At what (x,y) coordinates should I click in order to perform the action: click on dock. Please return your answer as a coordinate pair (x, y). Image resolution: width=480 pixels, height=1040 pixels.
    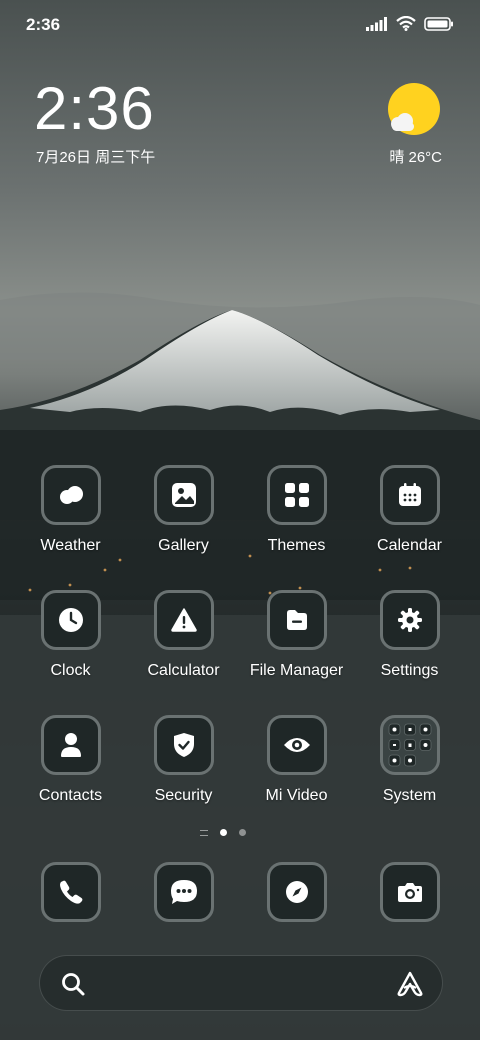
    Looking at the image, I should click on (240, 897).